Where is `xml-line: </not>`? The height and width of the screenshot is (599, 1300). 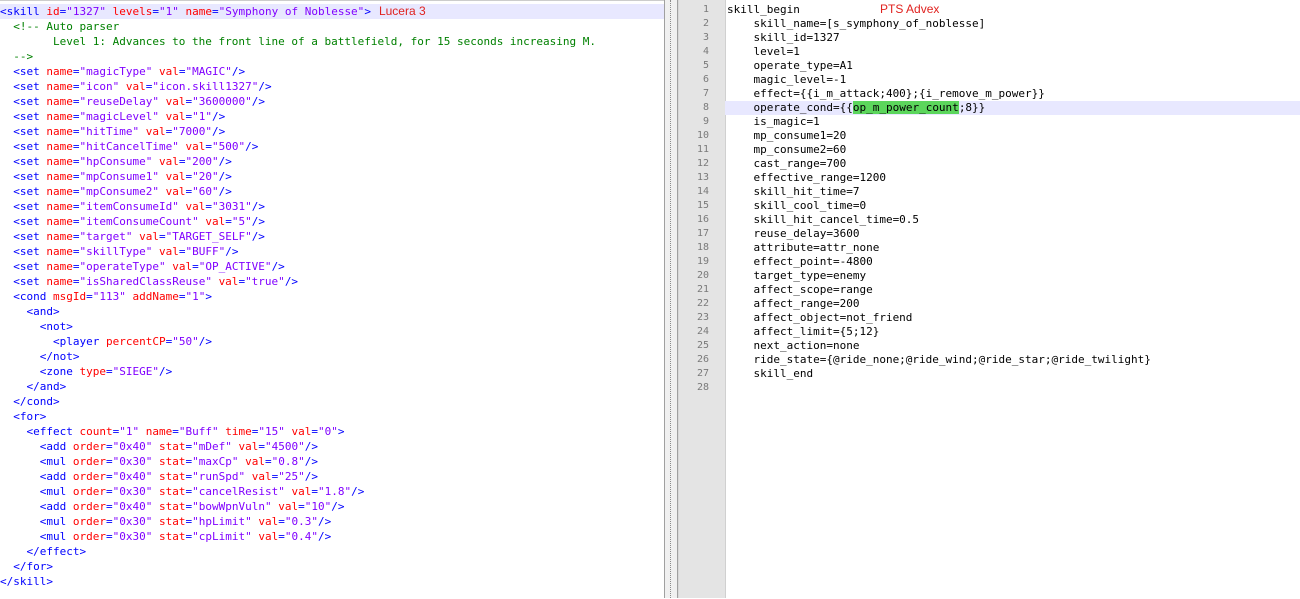 xml-line: </not> is located at coordinates (332, 356).